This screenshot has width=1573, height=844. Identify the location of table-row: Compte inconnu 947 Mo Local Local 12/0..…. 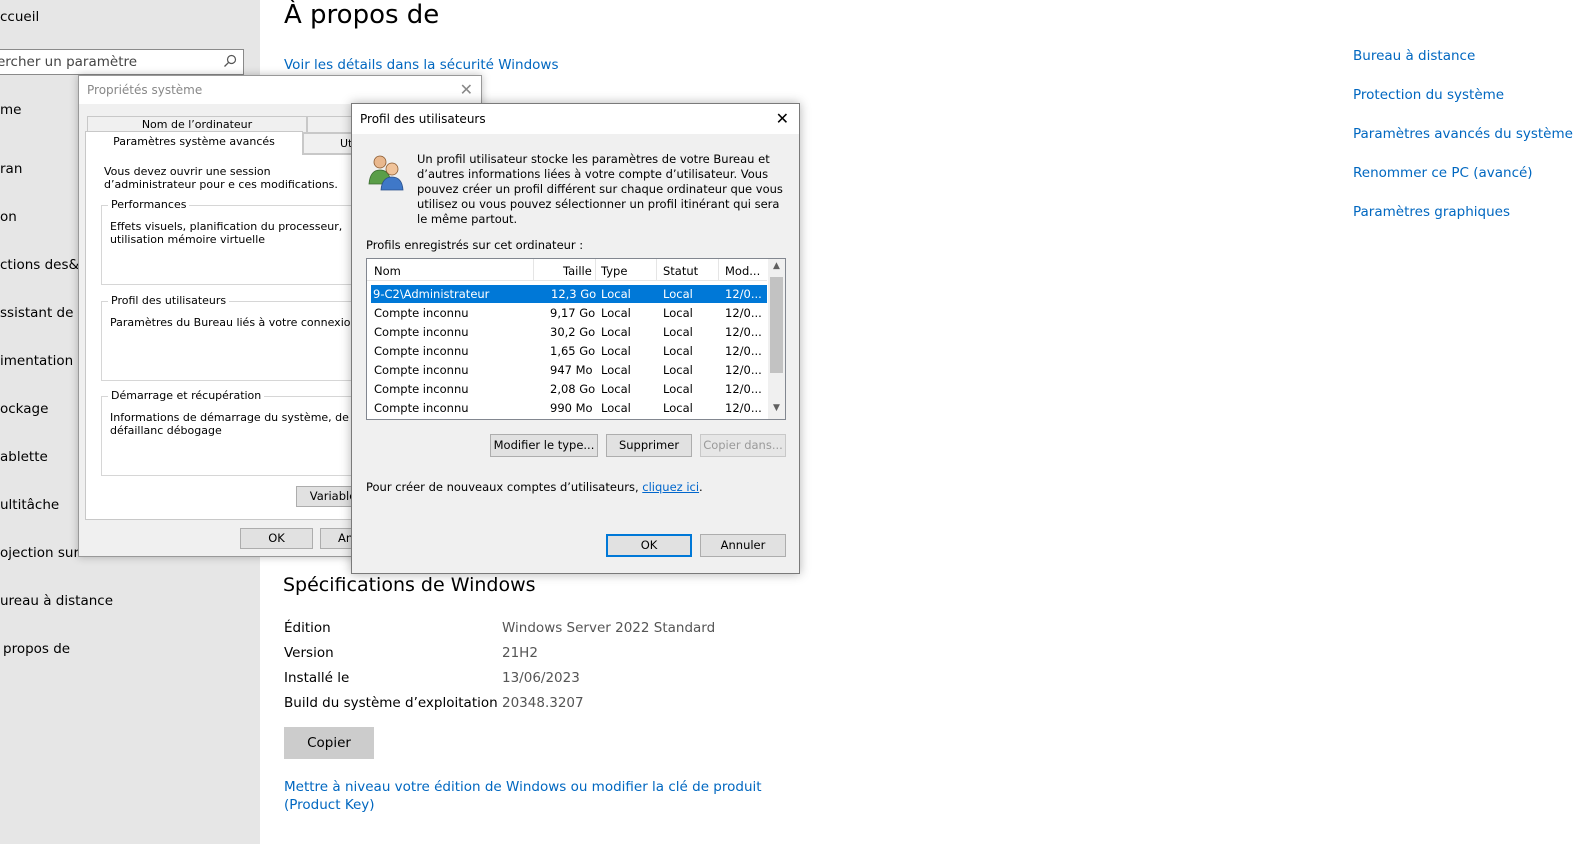
(569, 370).